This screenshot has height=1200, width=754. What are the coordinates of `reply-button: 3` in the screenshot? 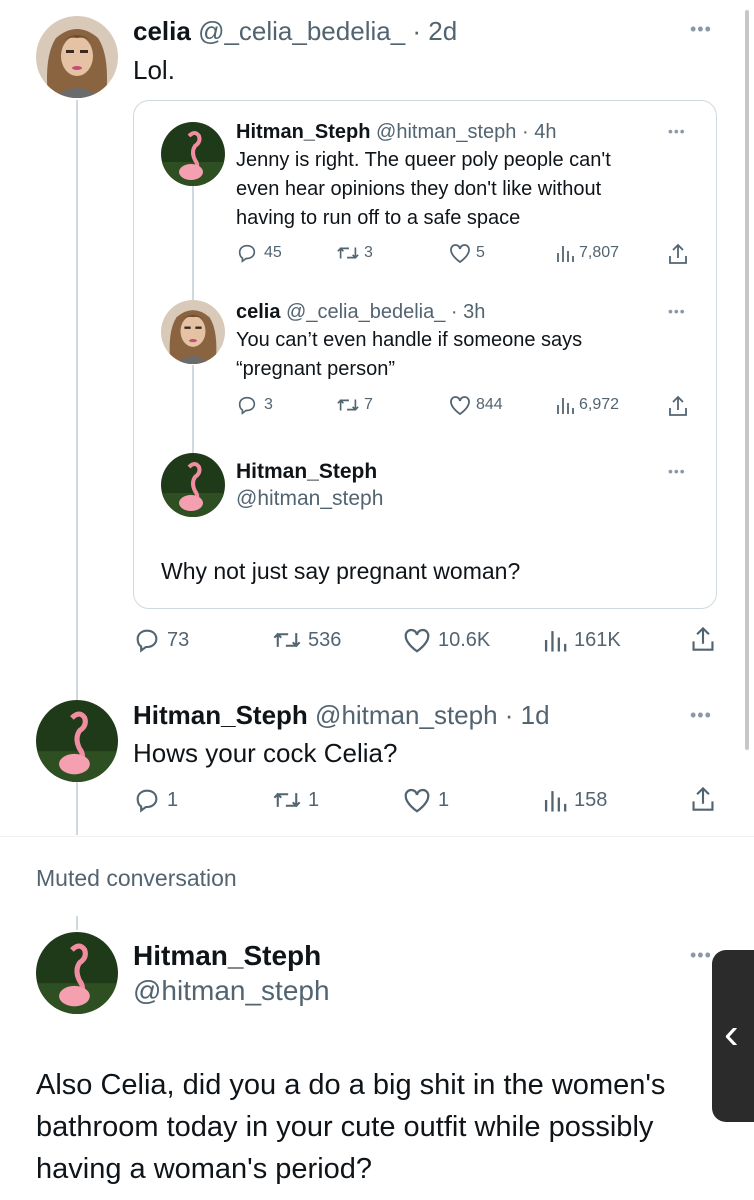 It's located at (254, 405).